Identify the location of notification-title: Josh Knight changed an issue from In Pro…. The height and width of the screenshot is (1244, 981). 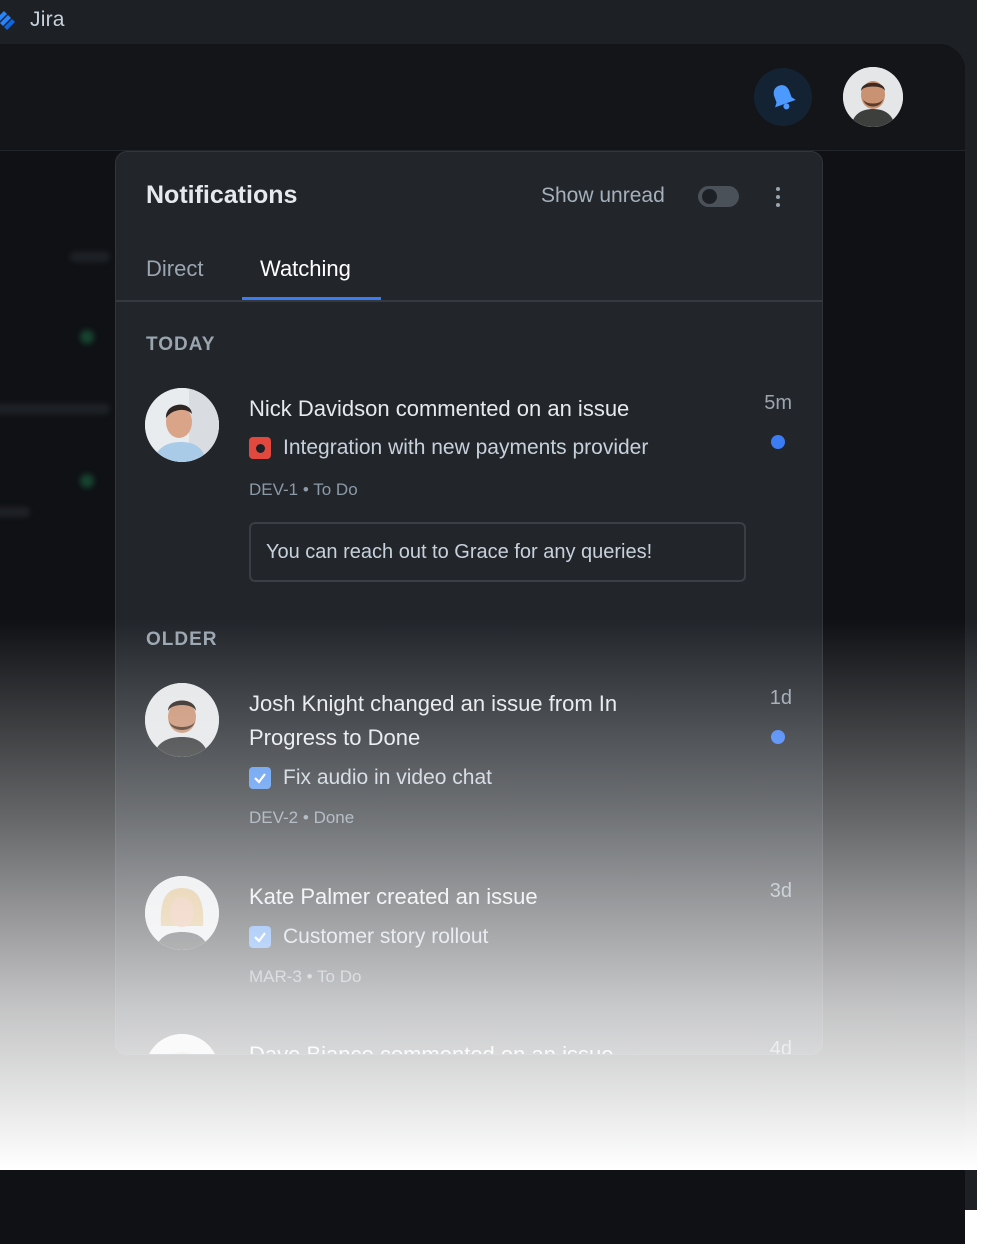
(433, 720).